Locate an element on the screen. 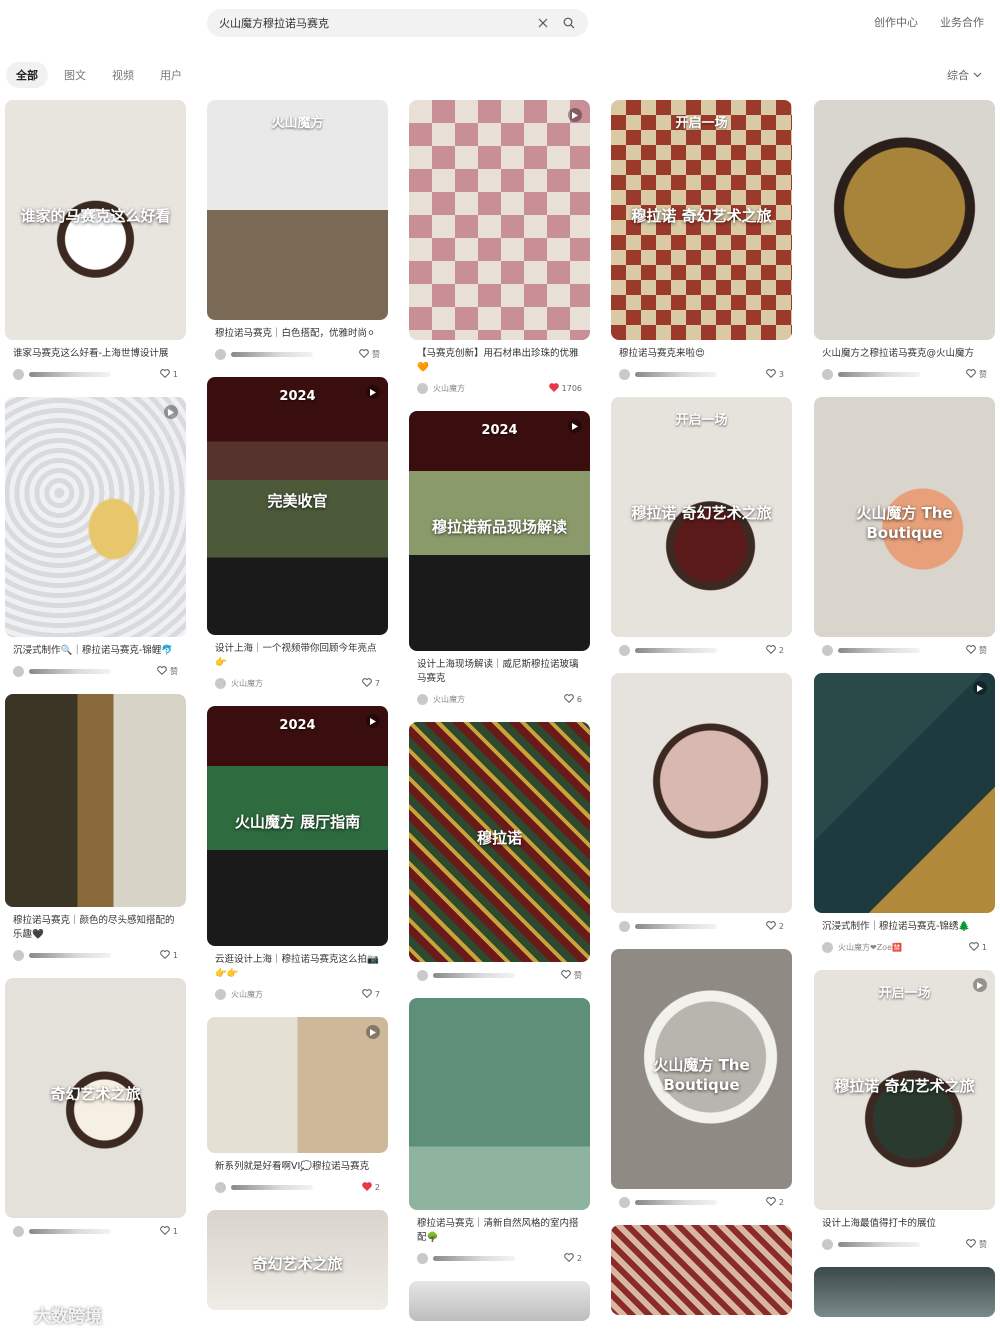 Image resolution: width=1000 pixels, height=1333 pixels. card-title: 云逛设计上海｜穆拉诺马赛克这么拍📷👉👉 is located at coordinates (297, 967).